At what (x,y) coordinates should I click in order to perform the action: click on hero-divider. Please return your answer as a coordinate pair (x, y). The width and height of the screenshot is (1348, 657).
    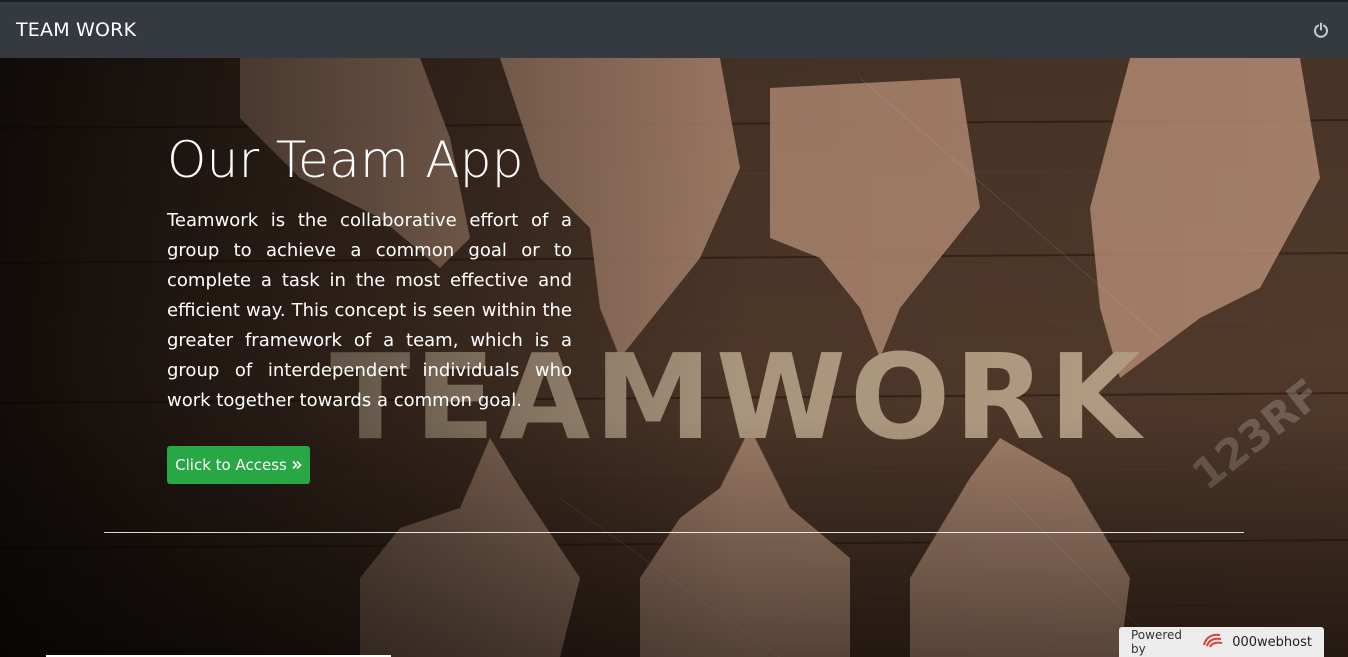
    Looking at the image, I should click on (674, 532).